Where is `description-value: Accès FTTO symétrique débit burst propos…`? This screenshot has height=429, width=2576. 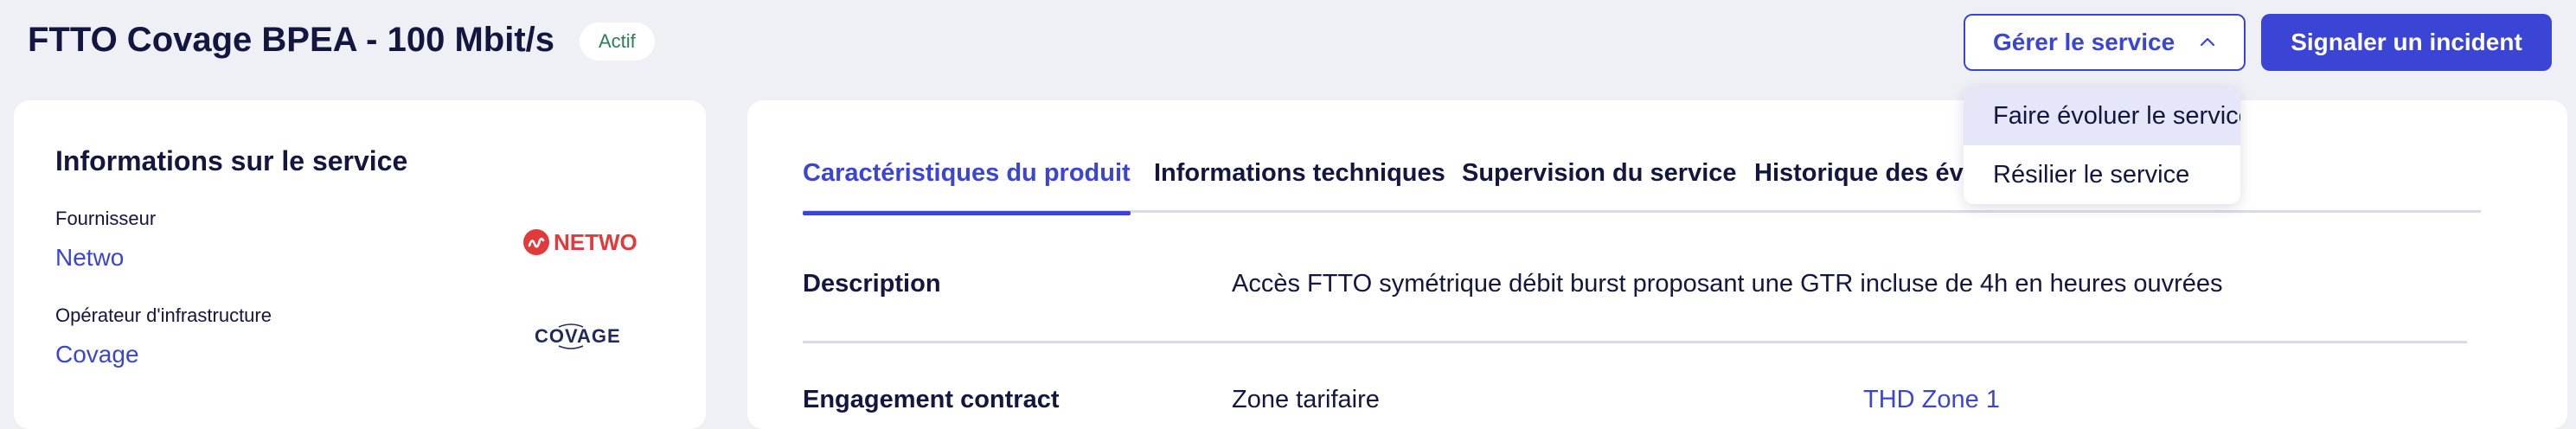
description-value: Accès FTTO symétrique débit burst propos… is located at coordinates (1727, 284).